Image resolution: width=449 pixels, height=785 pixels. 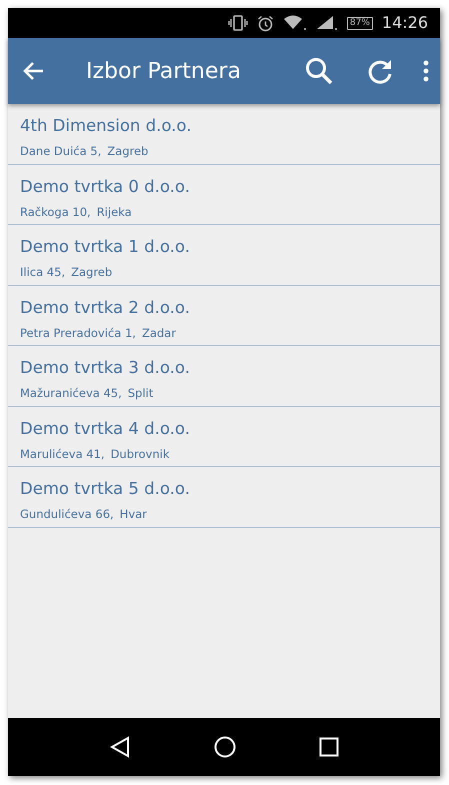 What do you see at coordinates (224, 376) in the screenshot?
I see `partner-list-item: Demo tvrtka 3 d.o.o. Mažuranićeva 45, Split` at bounding box center [224, 376].